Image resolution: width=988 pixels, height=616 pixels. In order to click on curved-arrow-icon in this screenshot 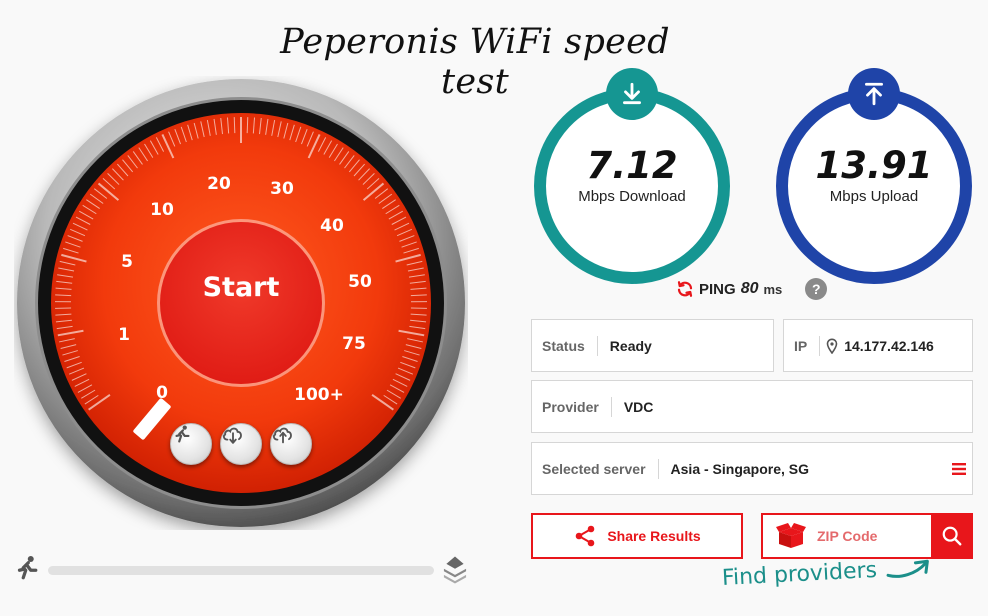, I will do `click(908, 568)`.